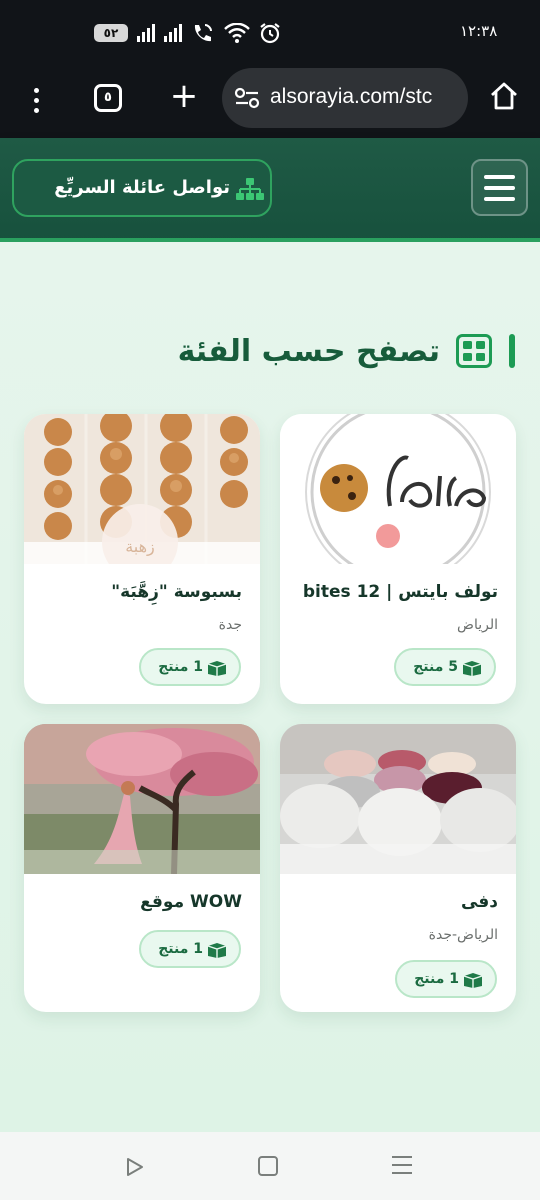  Describe the element at coordinates (499, 187) in the screenshot. I see `hamburger-icon` at that location.